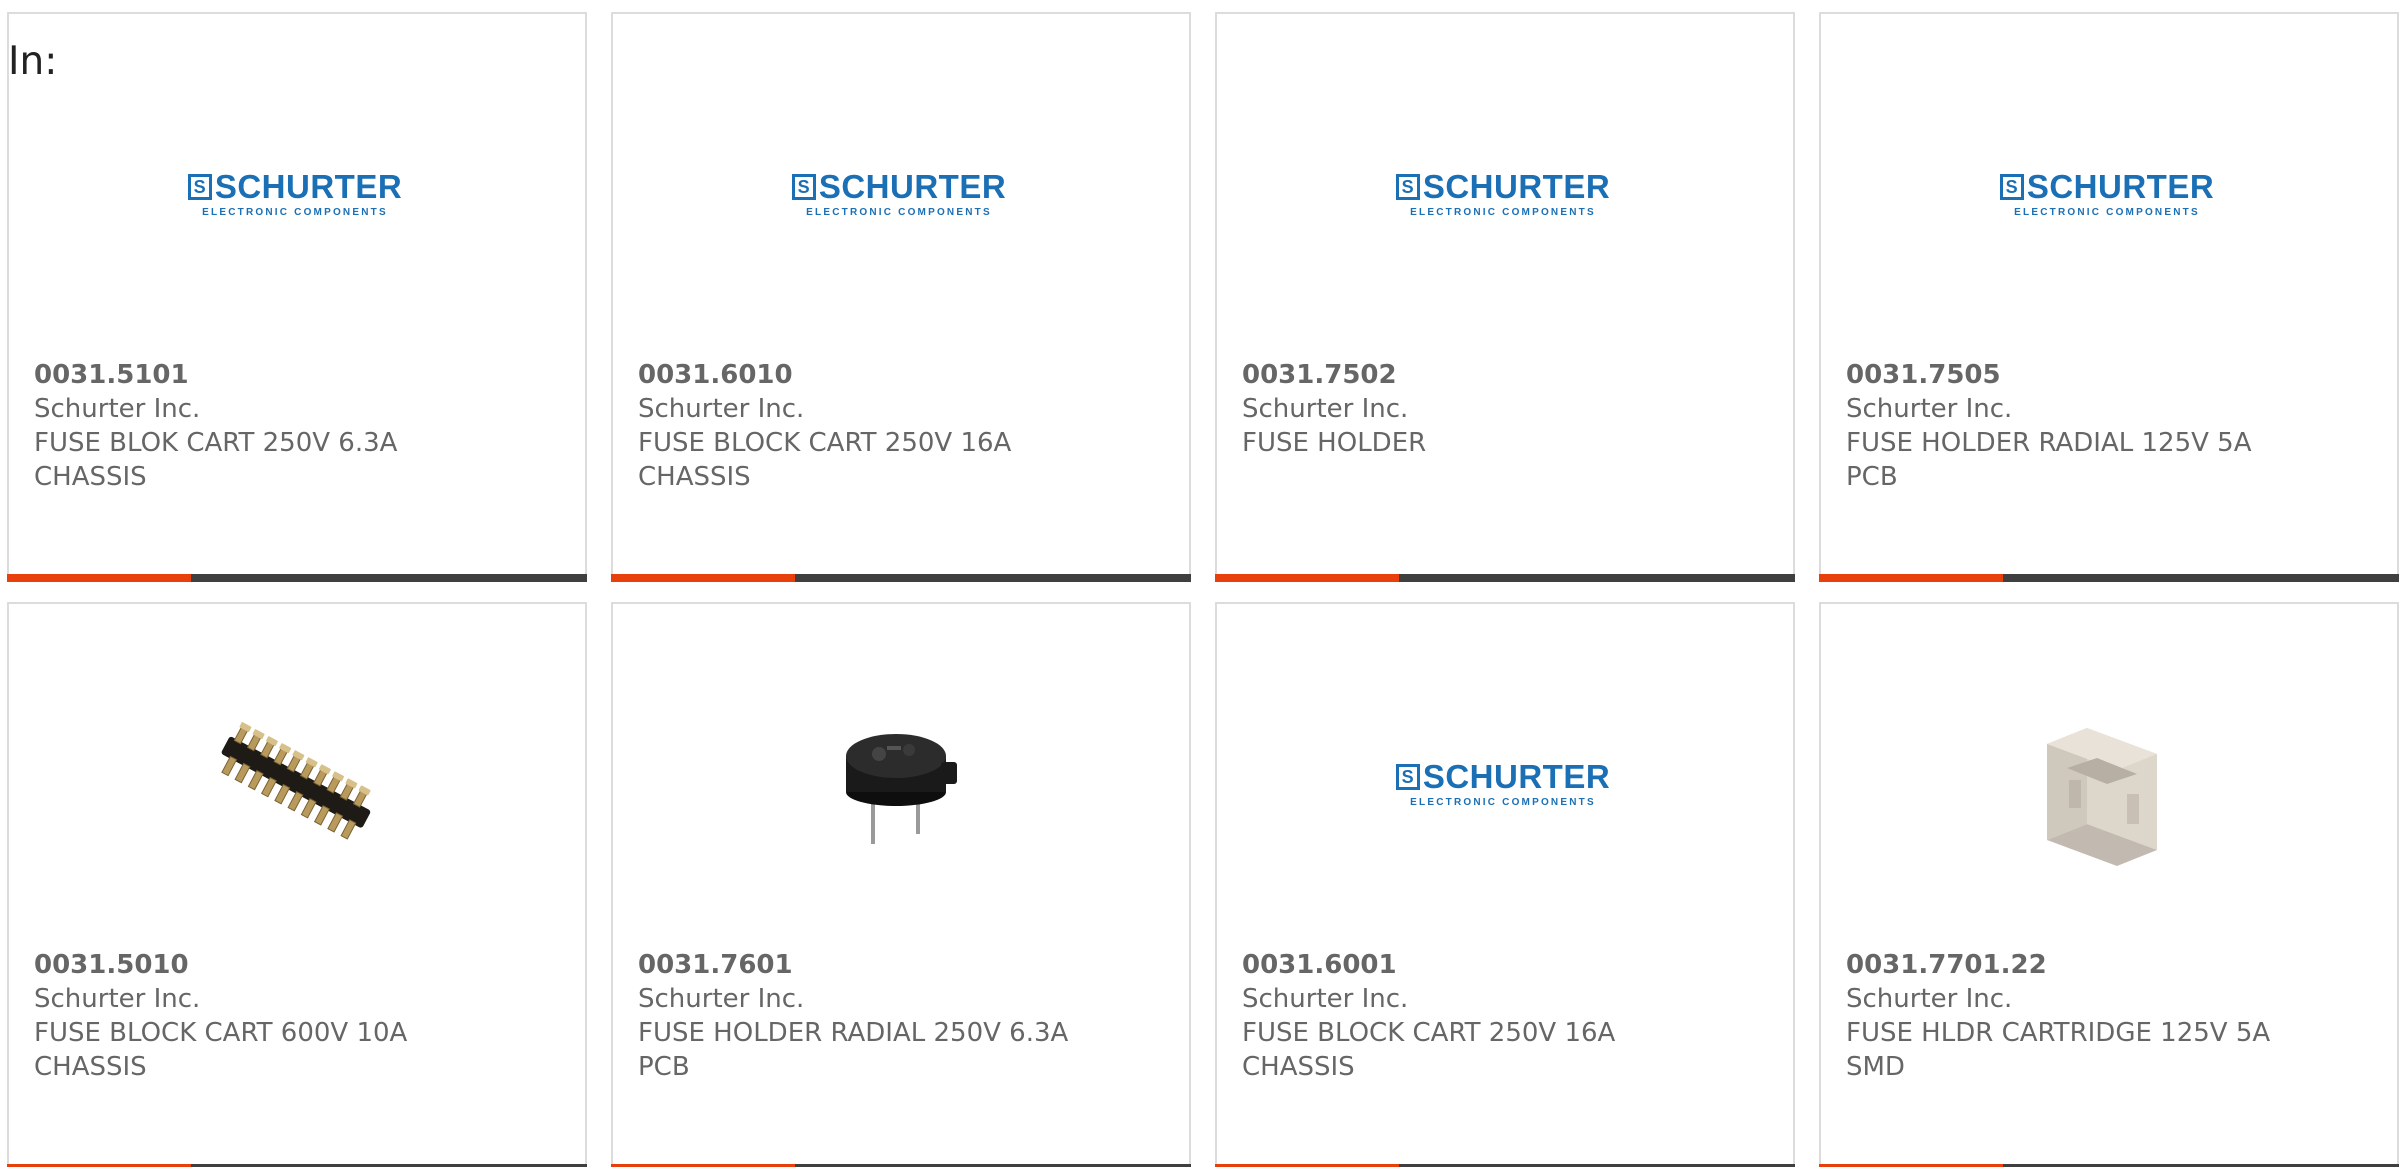  What do you see at coordinates (1507, 375) in the screenshot?
I see `part-number: 0031.7502` at bounding box center [1507, 375].